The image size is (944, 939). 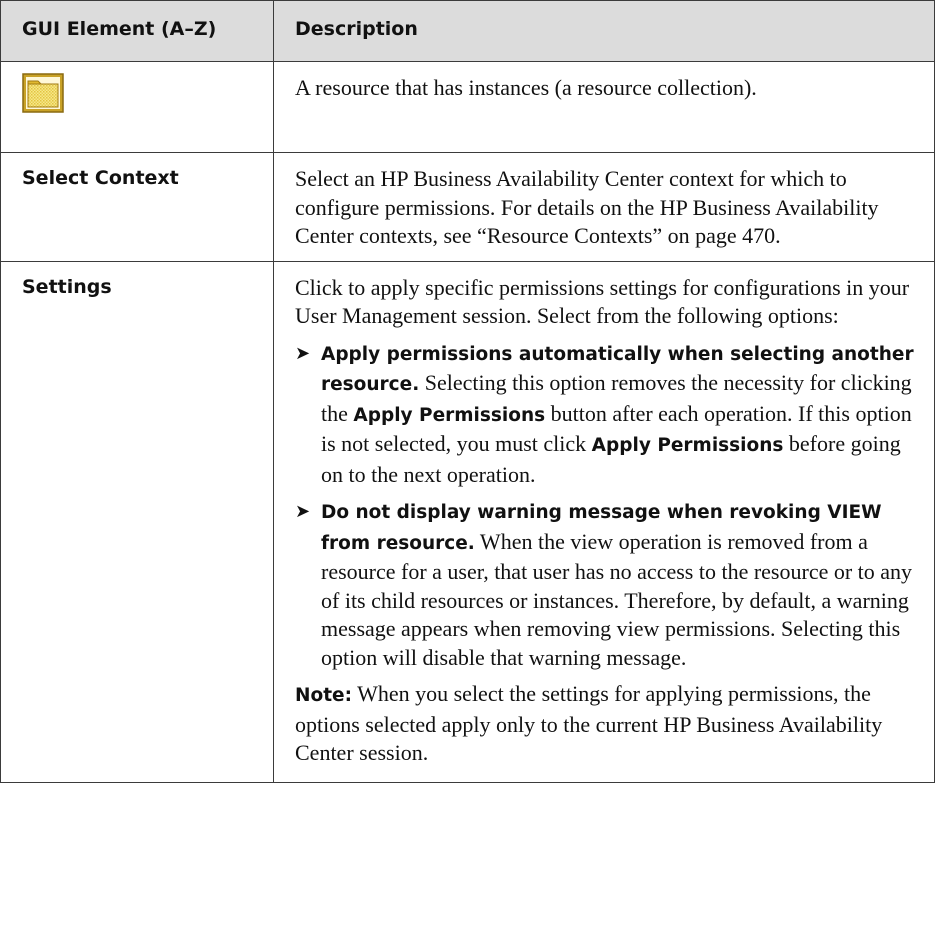 What do you see at coordinates (604, 31) in the screenshot?
I see `column-header-description: Description` at bounding box center [604, 31].